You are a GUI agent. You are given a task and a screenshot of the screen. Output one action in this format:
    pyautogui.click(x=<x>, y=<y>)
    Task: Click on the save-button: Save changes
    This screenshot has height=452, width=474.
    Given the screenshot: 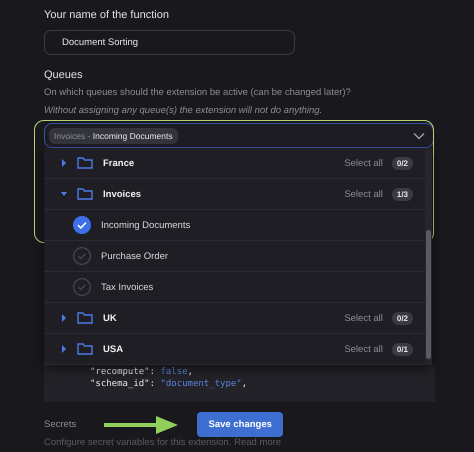 What is the action you would take?
    pyautogui.click(x=240, y=424)
    